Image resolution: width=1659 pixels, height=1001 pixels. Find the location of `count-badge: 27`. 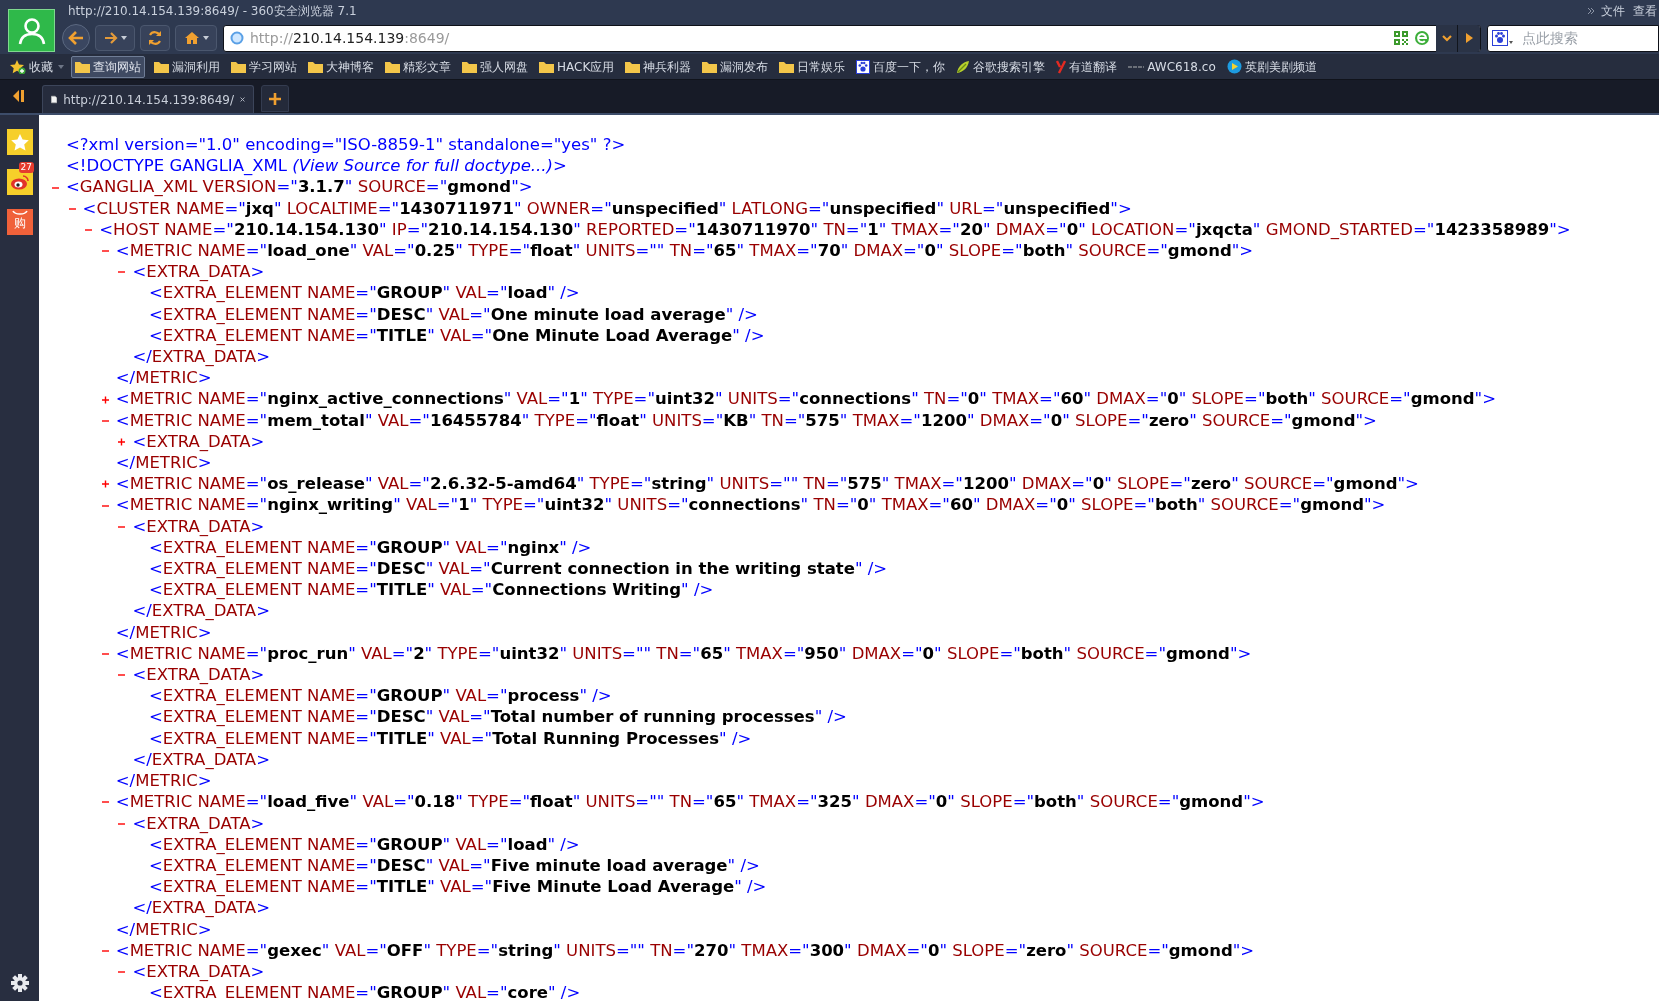

count-badge: 27 is located at coordinates (26, 167).